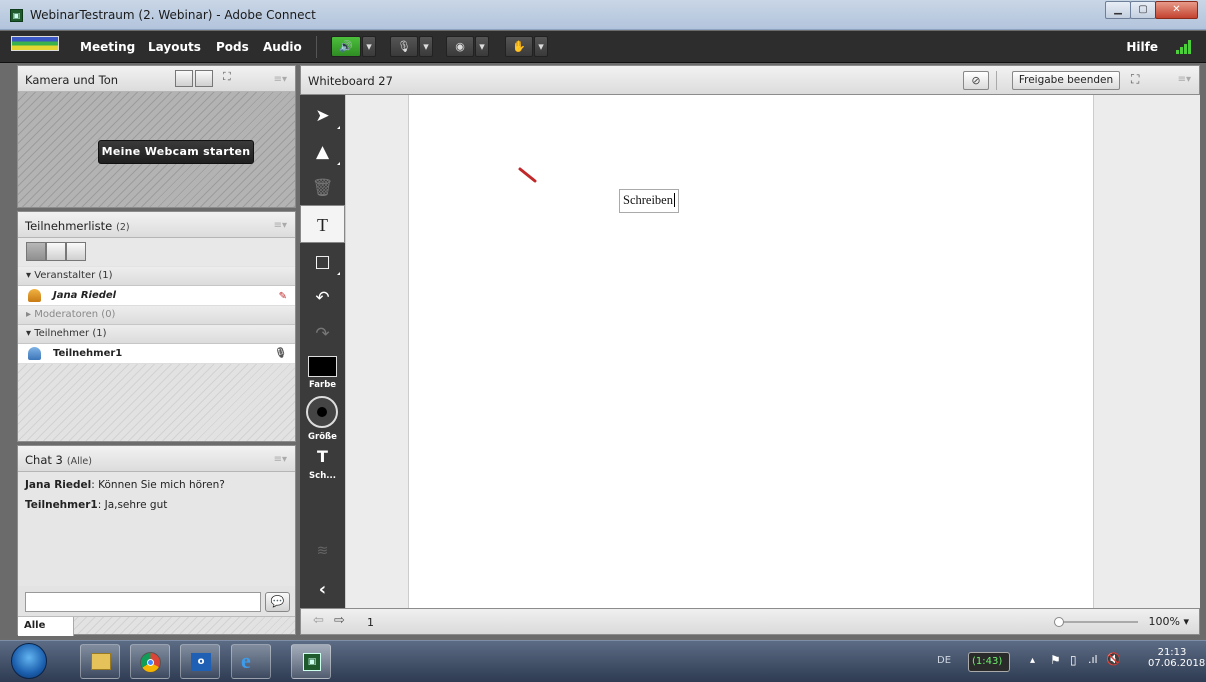 This screenshot has width=1206, height=682. I want to click on attendee-title-text: Teilnehmerliste, so click(69, 226).